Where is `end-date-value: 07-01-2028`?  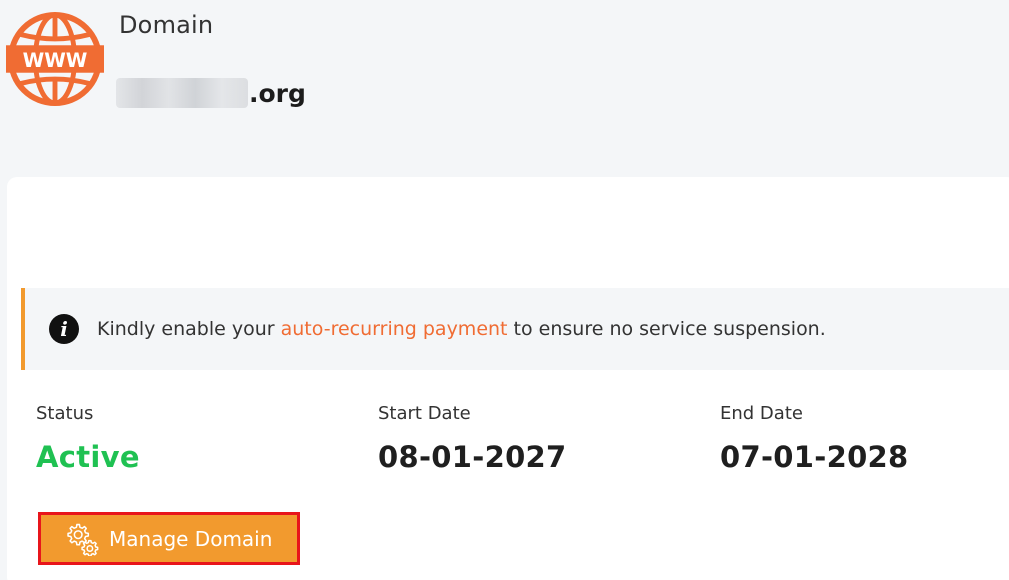 end-date-value: 07-01-2028 is located at coordinates (814, 457).